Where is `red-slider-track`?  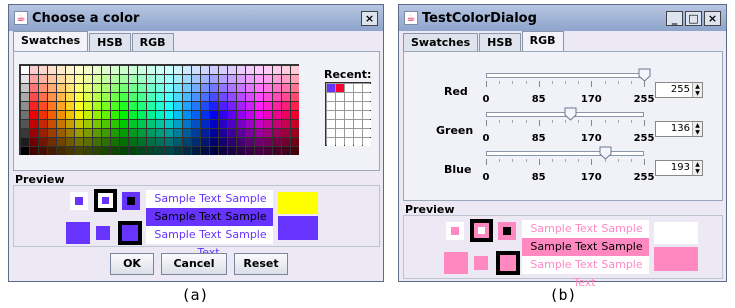 red-slider-track is located at coordinates (565, 75).